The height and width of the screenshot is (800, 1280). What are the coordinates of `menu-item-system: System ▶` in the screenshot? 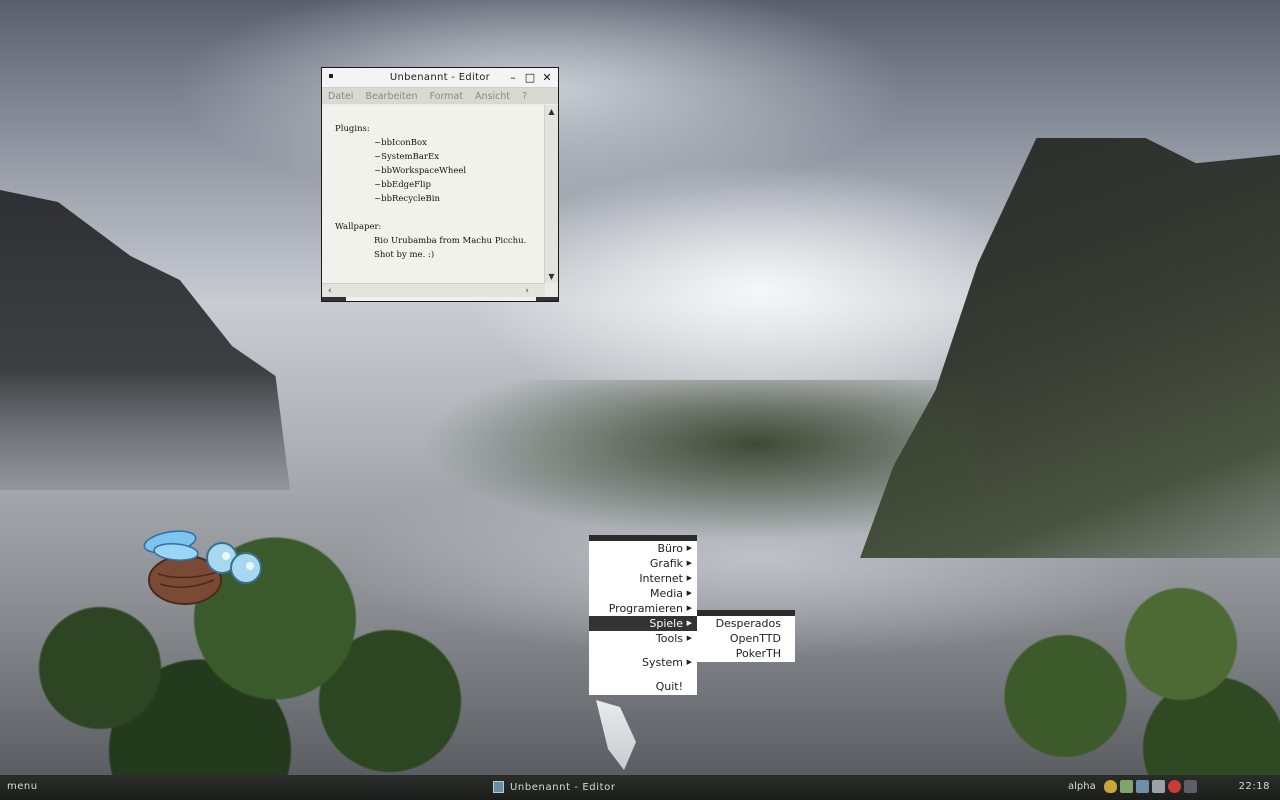 It's located at (643, 662).